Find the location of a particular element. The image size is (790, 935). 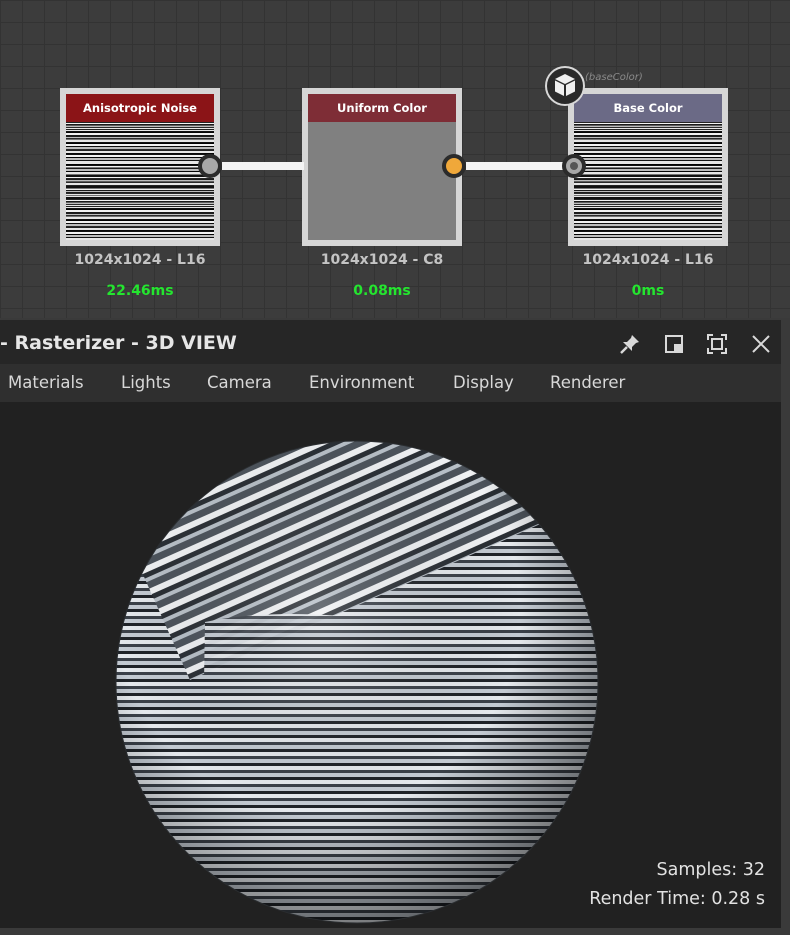

menu-environment: Environment is located at coordinates (361, 382).